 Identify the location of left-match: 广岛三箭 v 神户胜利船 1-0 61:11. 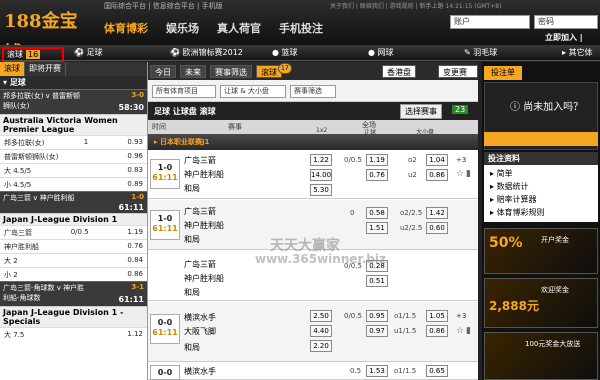
(73, 202).